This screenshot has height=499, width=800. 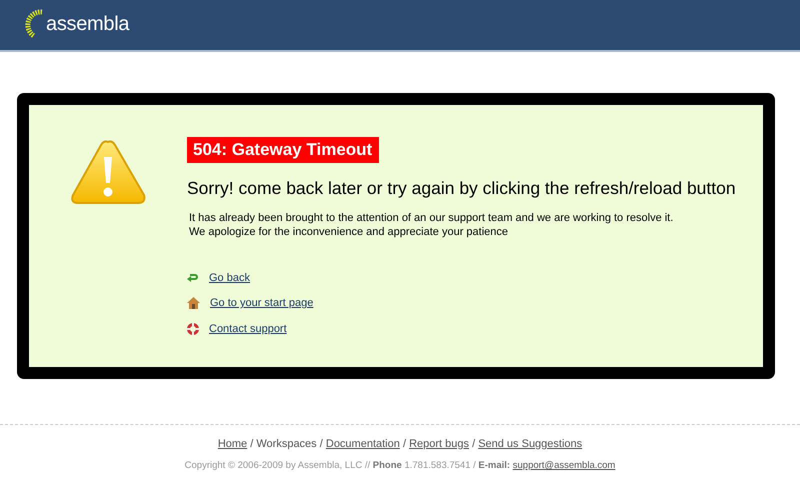 What do you see at coordinates (262, 303) in the screenshot?
I see `nav-link: Go to your start page` at bounding box center [262, 303].